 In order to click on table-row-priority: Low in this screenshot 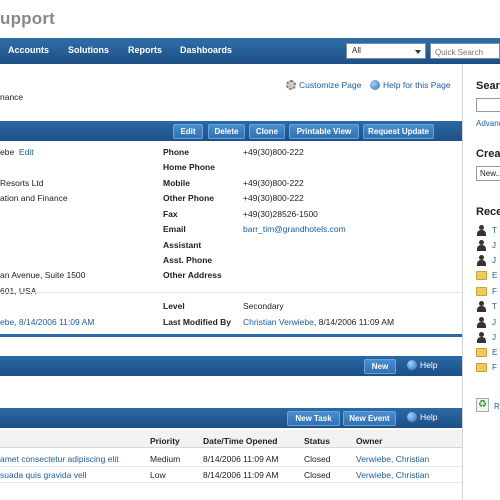, I will do `click(158, 475)`.